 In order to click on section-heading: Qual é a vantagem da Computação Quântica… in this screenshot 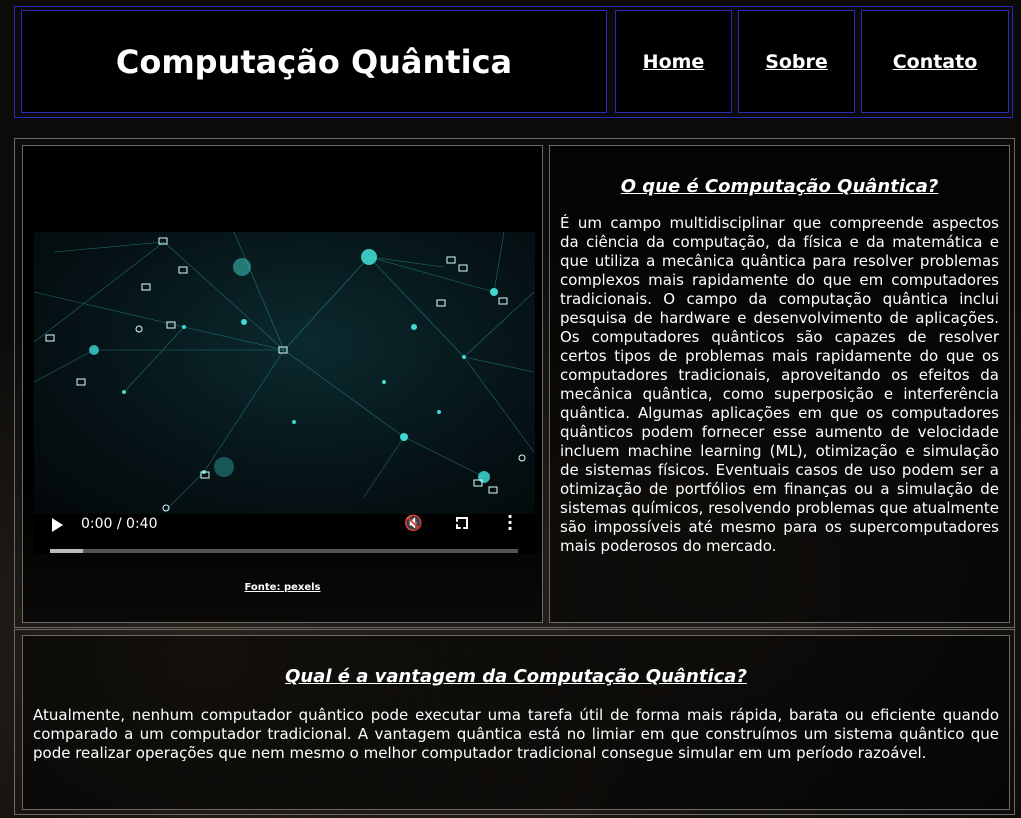, I will do `click(516, 676)`.